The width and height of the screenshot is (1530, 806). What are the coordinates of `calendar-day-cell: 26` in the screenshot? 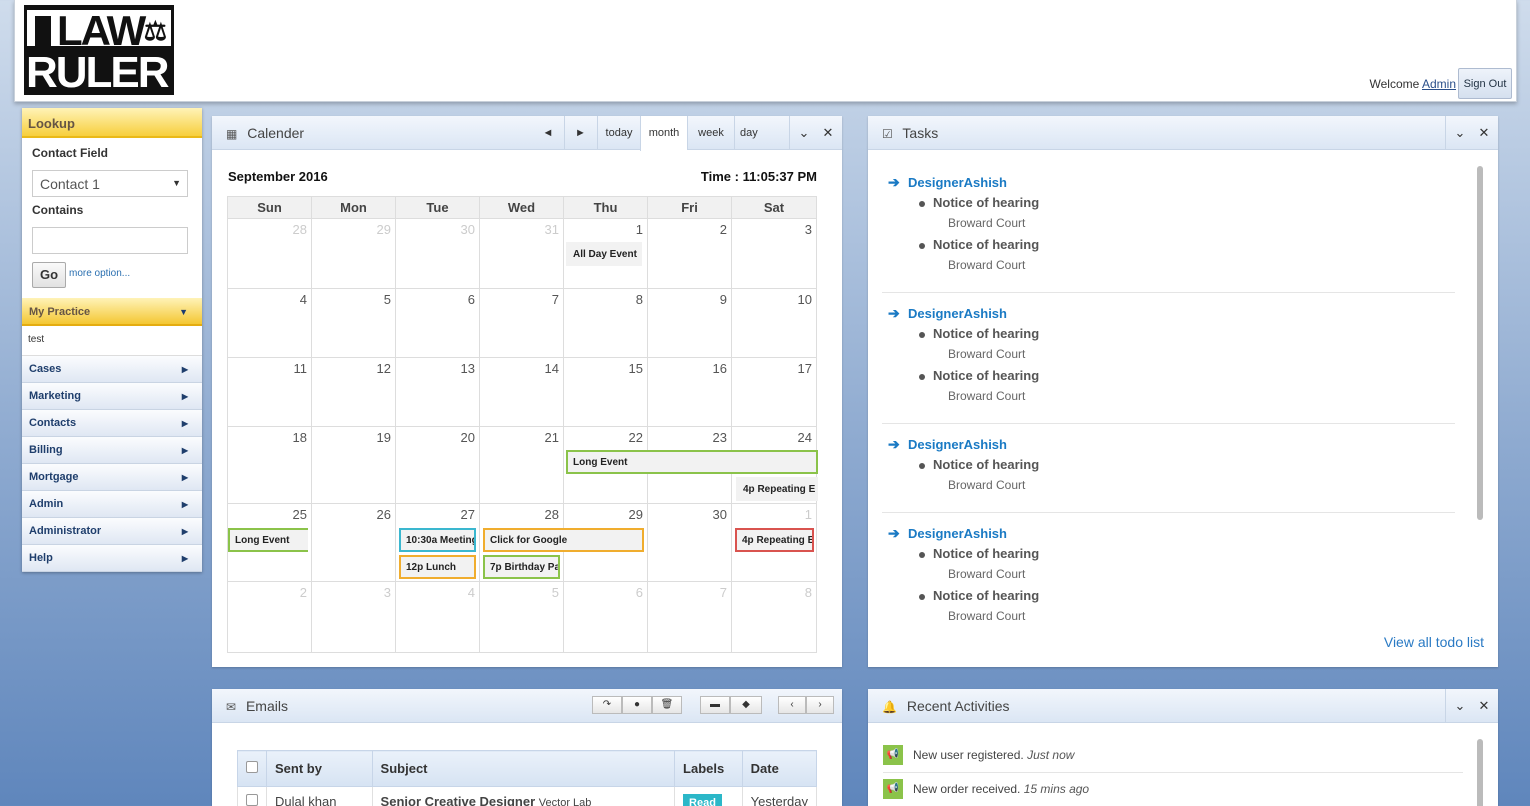 It's located at (354, 543).